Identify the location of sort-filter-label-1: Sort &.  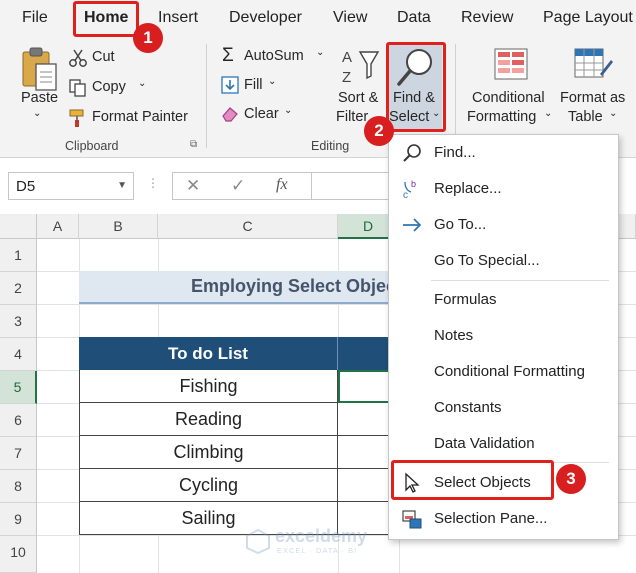
(358, 98).